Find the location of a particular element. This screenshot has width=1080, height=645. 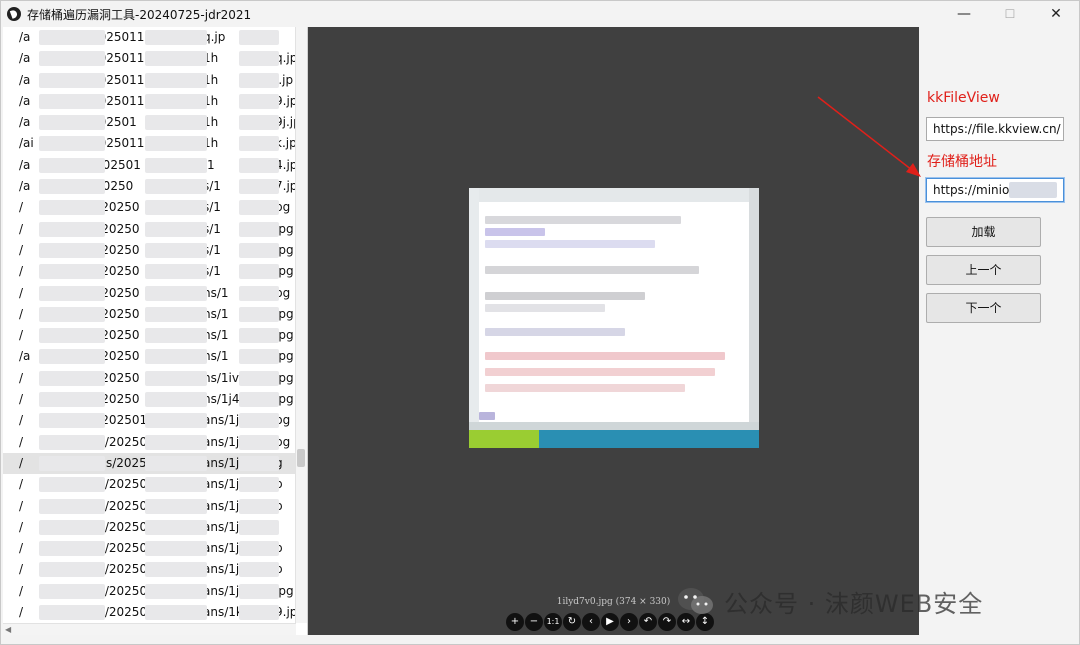

next-button: 下一个 is located at coordinates (983, 308).